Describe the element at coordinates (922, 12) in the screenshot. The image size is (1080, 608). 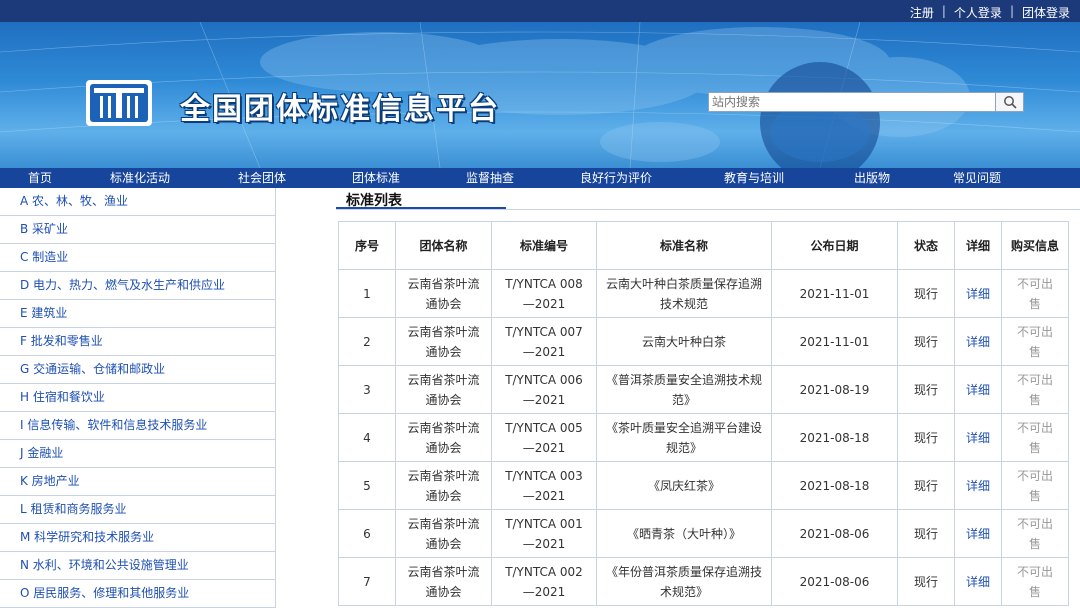
I see `register-link: 注册` at that location.